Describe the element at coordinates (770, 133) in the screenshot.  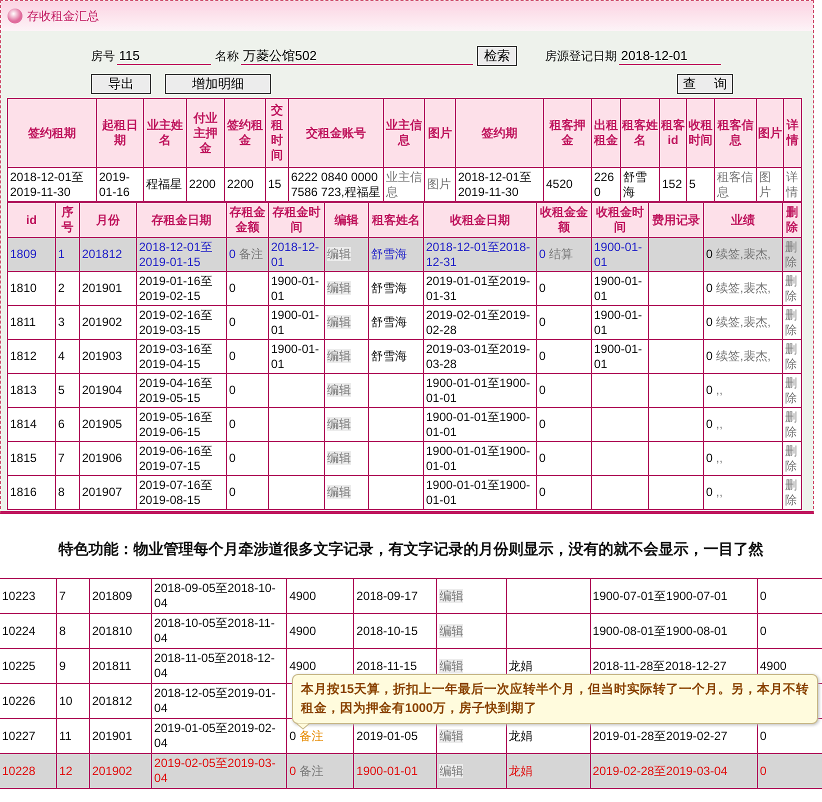
I see `column-header: 图片` at that location.